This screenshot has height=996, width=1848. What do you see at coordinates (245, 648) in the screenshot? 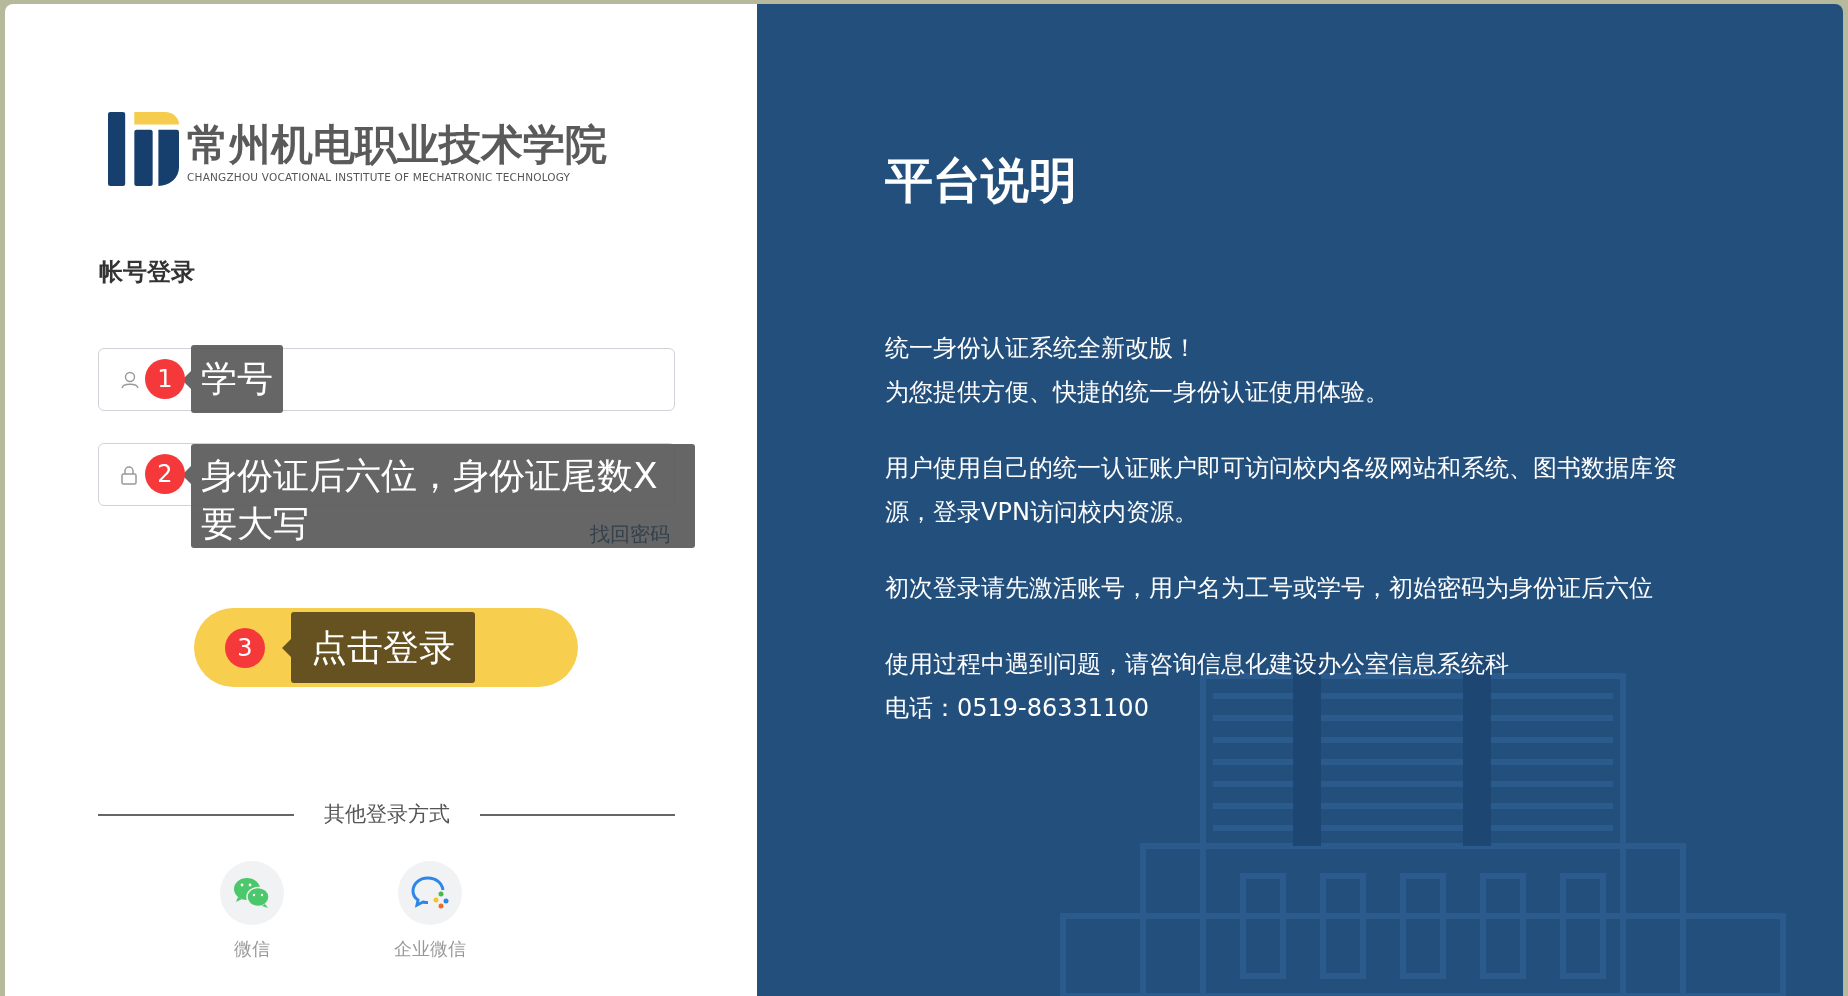
I see `step-number: 3` at bounding box center [245, 648].